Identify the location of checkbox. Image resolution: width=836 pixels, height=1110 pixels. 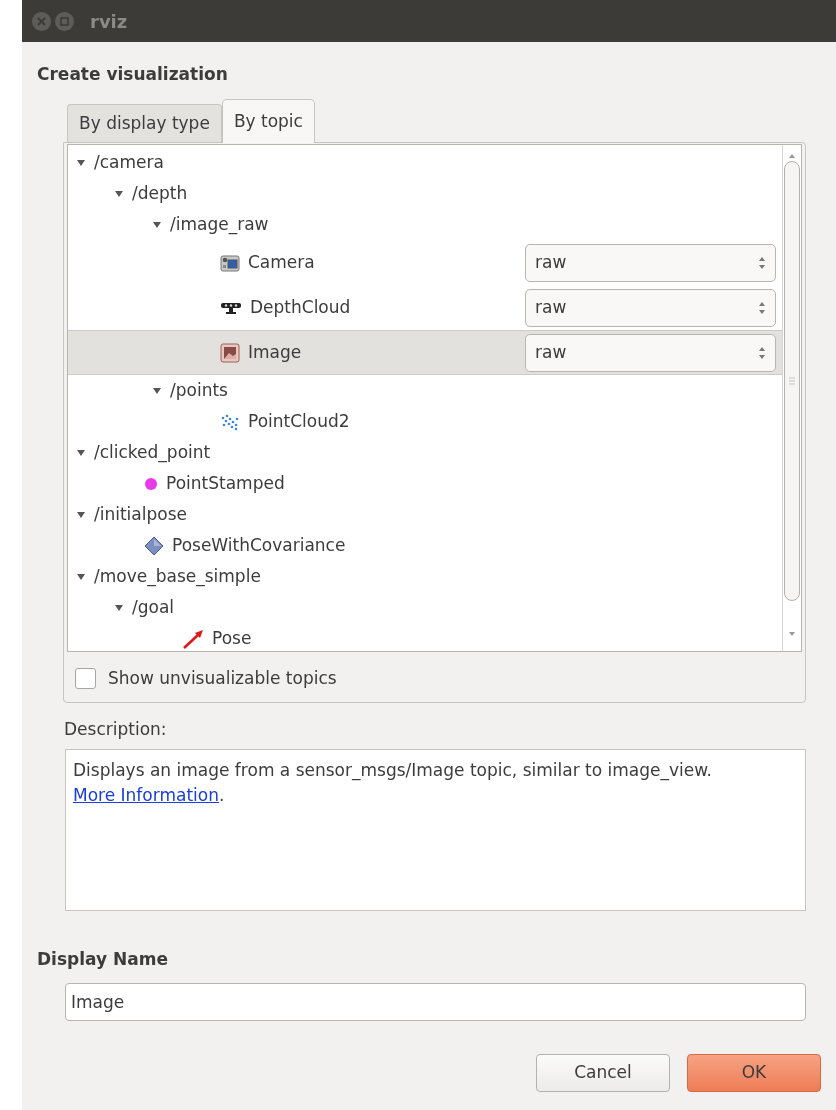
(85, 679).